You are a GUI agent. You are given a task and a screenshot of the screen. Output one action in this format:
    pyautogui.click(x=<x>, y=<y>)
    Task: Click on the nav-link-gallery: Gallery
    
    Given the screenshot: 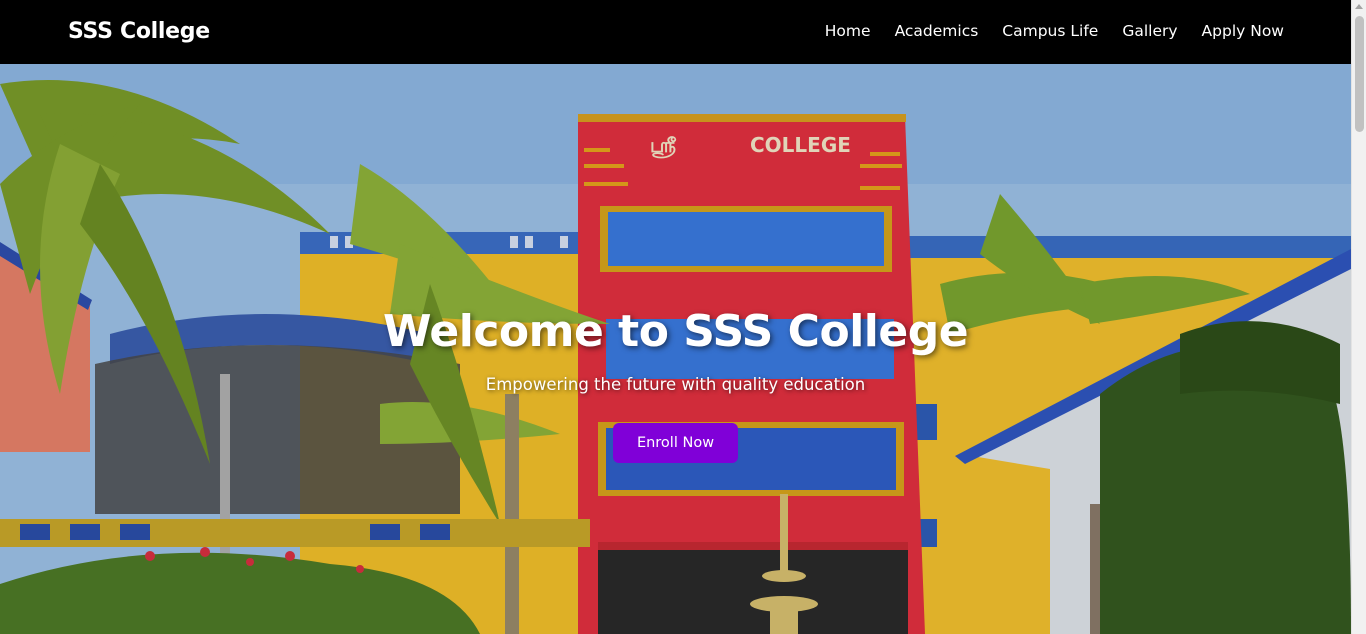 What is the action you would take?
    pyautogui.click(x=1149, y=31)
    